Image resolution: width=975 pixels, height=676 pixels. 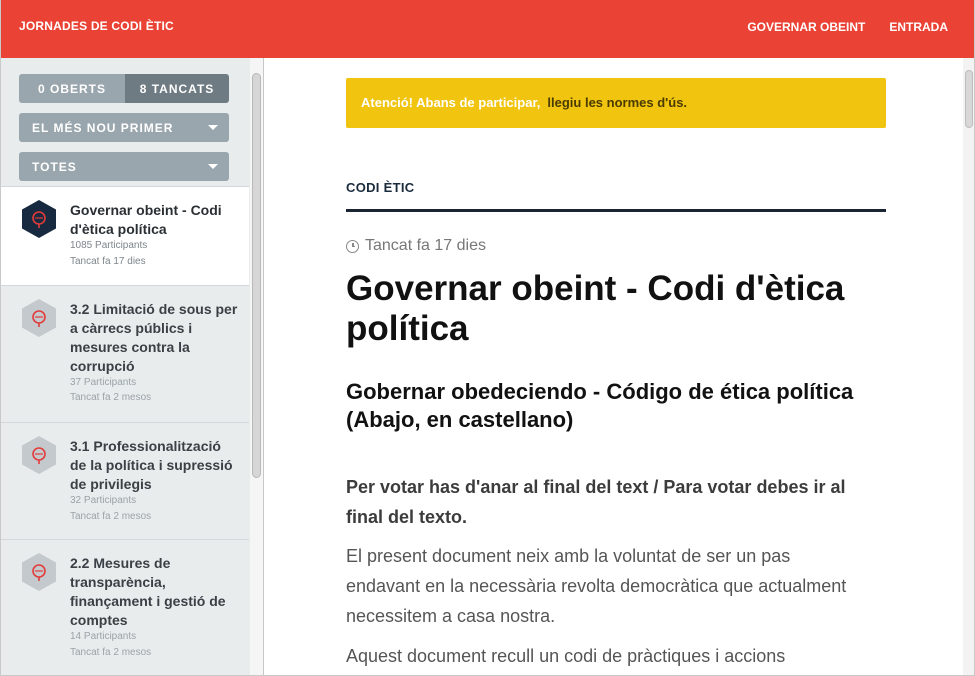 I want to click on closed-status-text: Tancat fa 17 dies, so click(x=425, y=245).